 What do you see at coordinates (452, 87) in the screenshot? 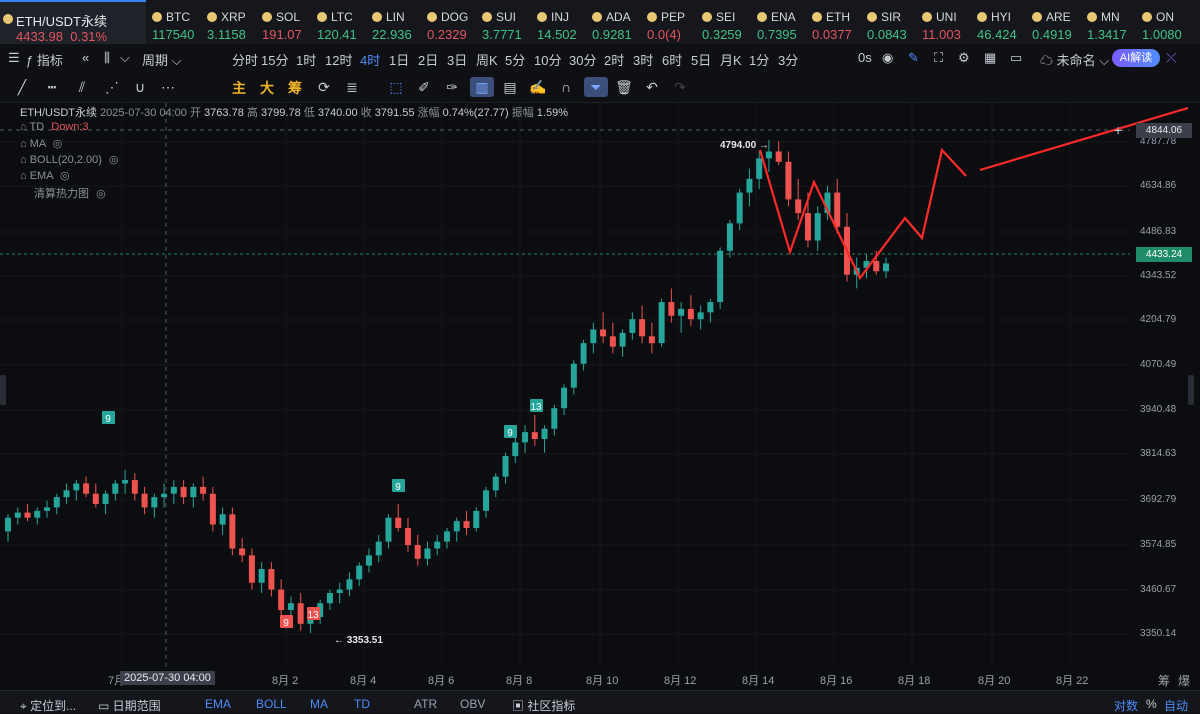
I see `brush-icon: ✑` at bounding box center [452, 87].